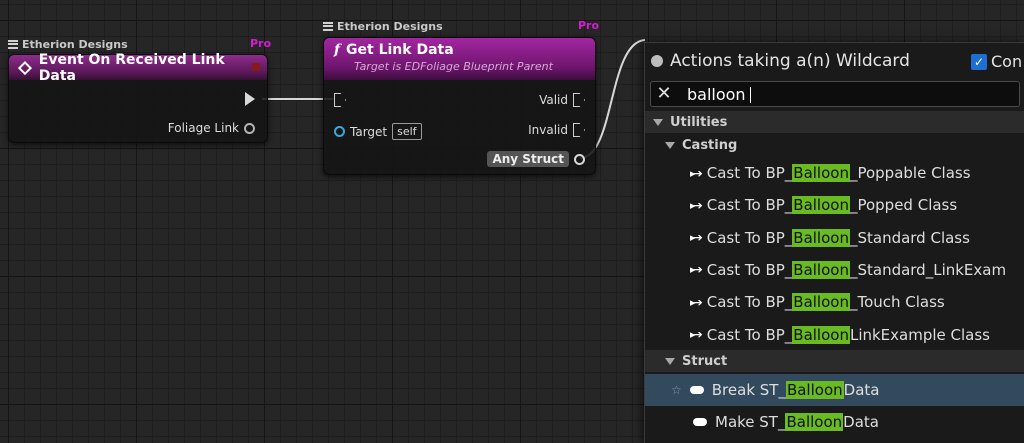  Describe the element at coordinates (1007, 61) in the screenshot. I see `context-sensitive-label: Con` at that location.